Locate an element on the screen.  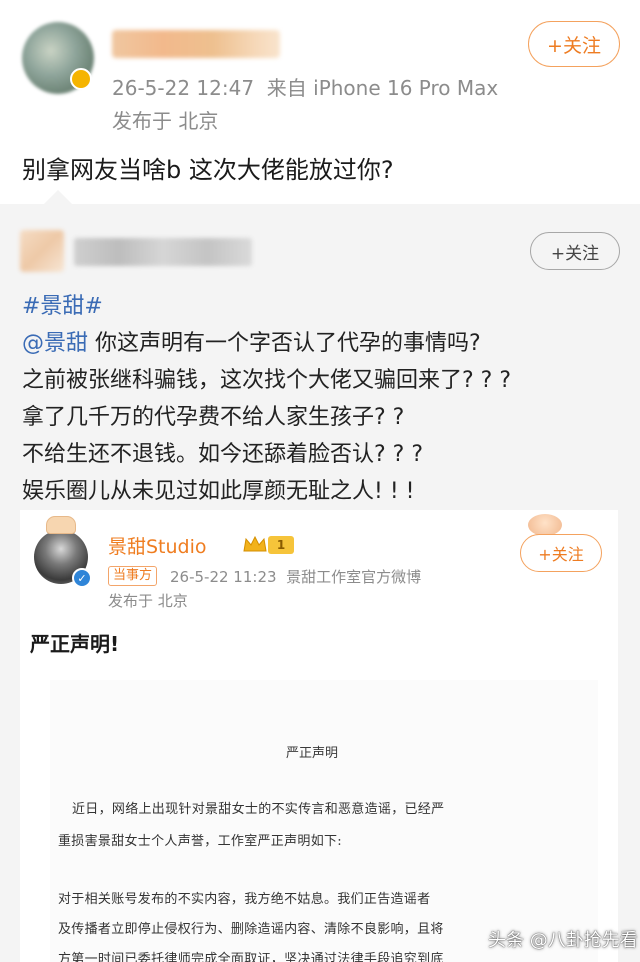
statement-p1-line2: 重损害景甜女士个人声誉，工作室严正声明如下: is located at coordinates (200, 841).